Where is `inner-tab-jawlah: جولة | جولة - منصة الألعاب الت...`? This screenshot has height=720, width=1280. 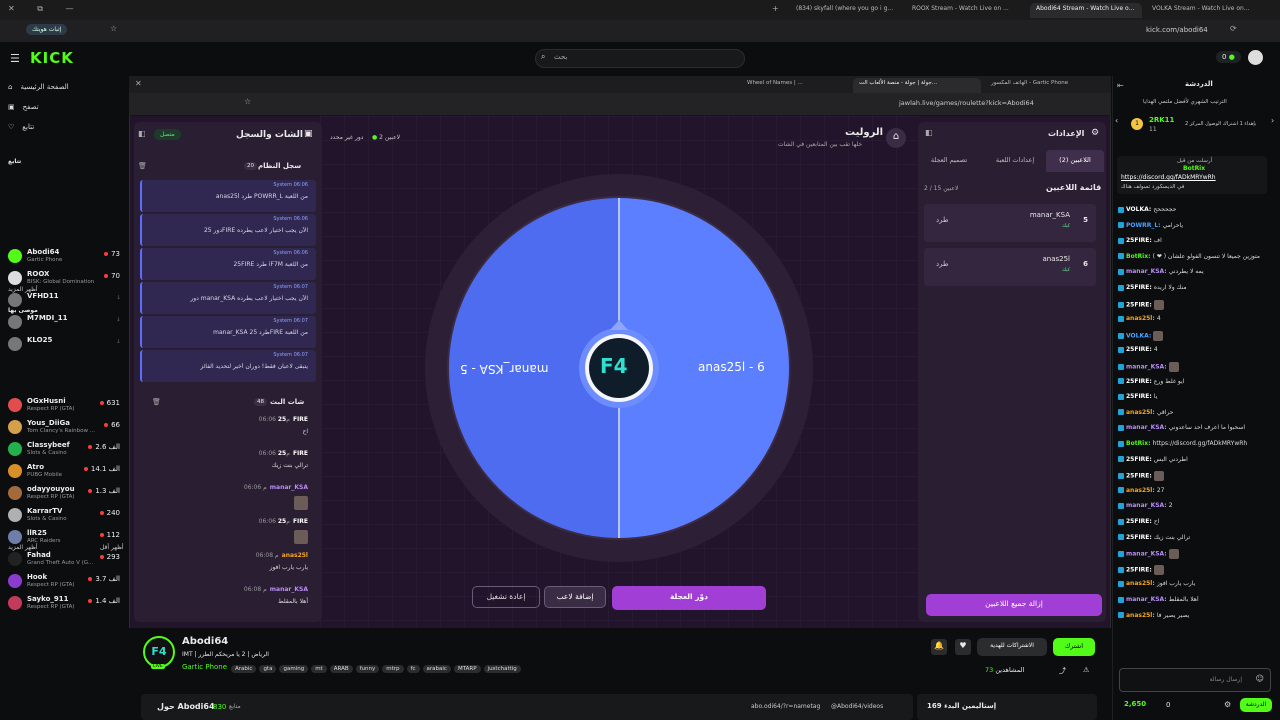
inner-tab-jawlah: جولة | جولة - منصة الألعاب الت... is located at coordinates (917, 85).